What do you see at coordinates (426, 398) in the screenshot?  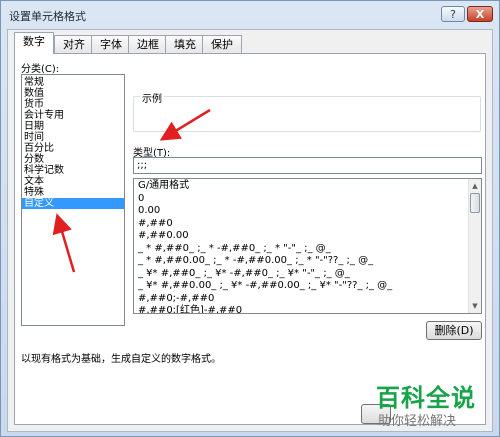 I see `watermark-title: 百科全说` at bounding box center [426, 398].